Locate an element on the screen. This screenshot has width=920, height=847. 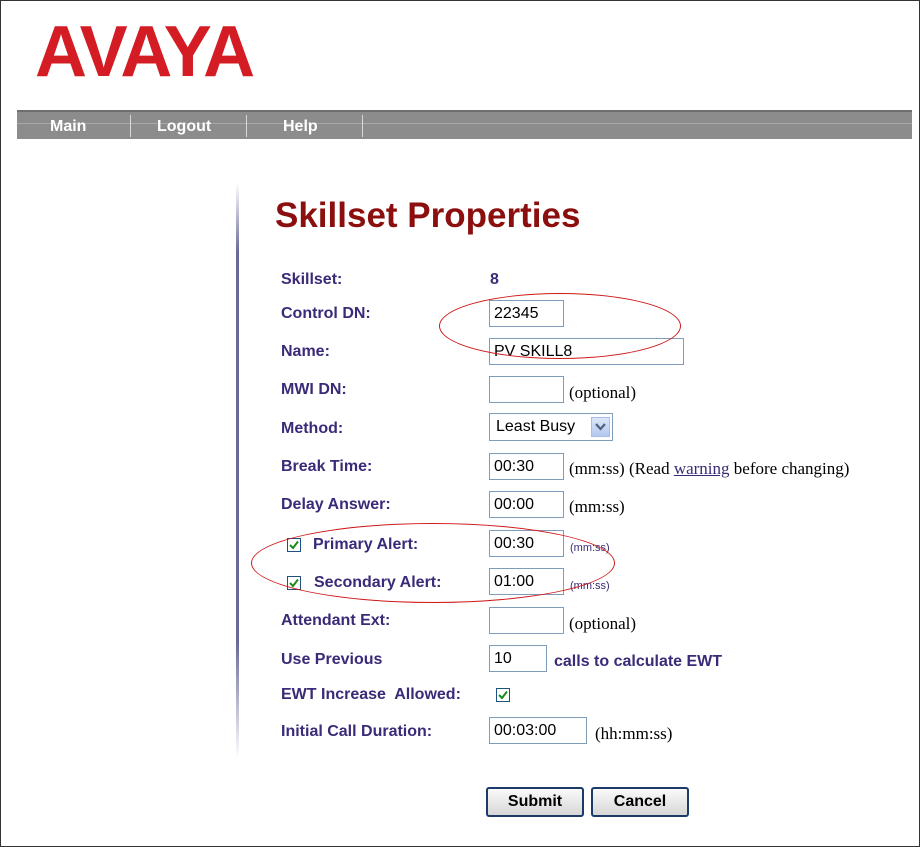
page-title: Skillset Properties is located at coordinates (428, 215).